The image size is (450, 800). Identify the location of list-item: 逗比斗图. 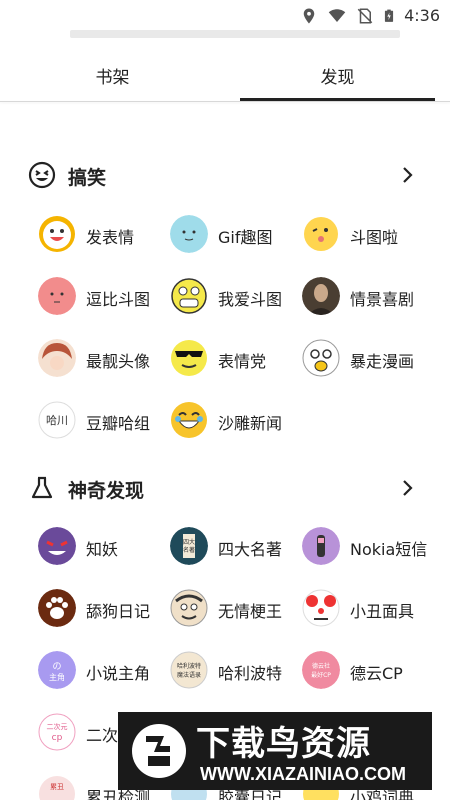
(108, 297).